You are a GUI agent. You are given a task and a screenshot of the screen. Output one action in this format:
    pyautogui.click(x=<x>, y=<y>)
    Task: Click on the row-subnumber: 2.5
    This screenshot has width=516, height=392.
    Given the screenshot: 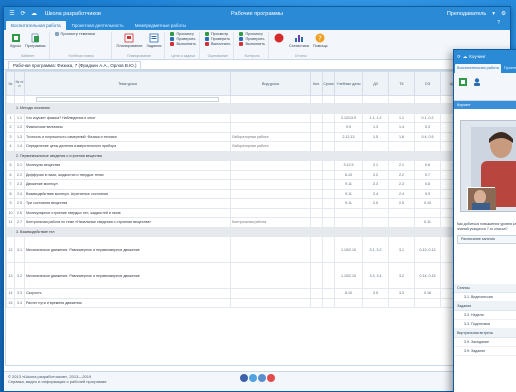 What is the action you would take?
    pyautogui.click(x=19, y=203)
    